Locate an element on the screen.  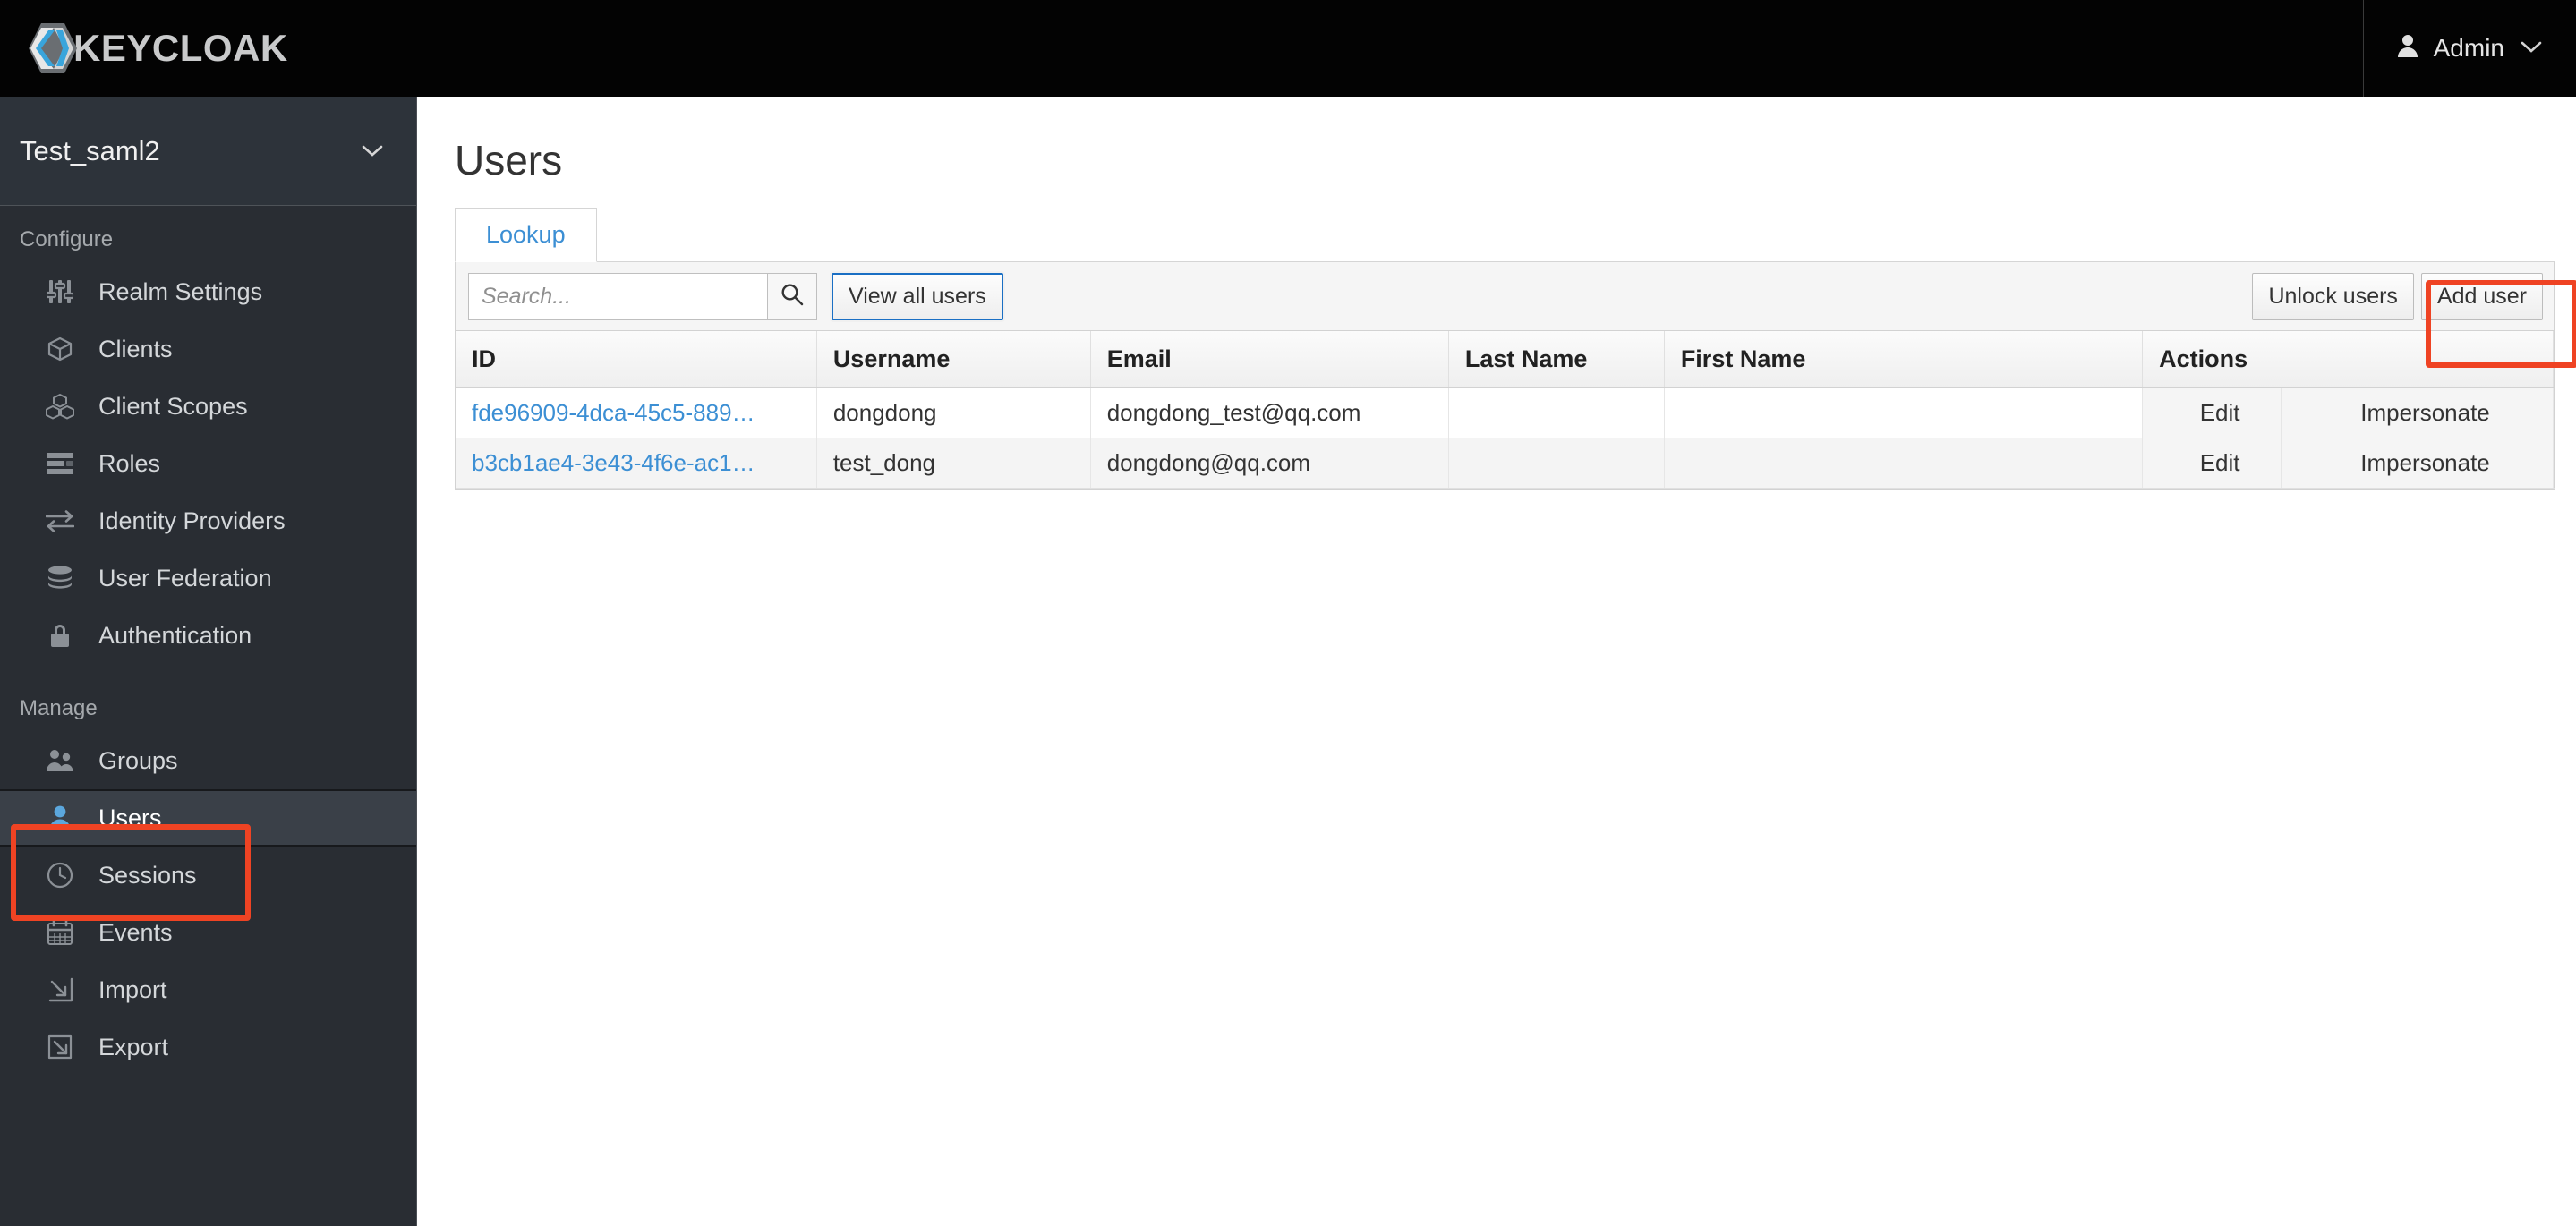
masthead-right-region: Admin is located at coordinates (2469, 48).